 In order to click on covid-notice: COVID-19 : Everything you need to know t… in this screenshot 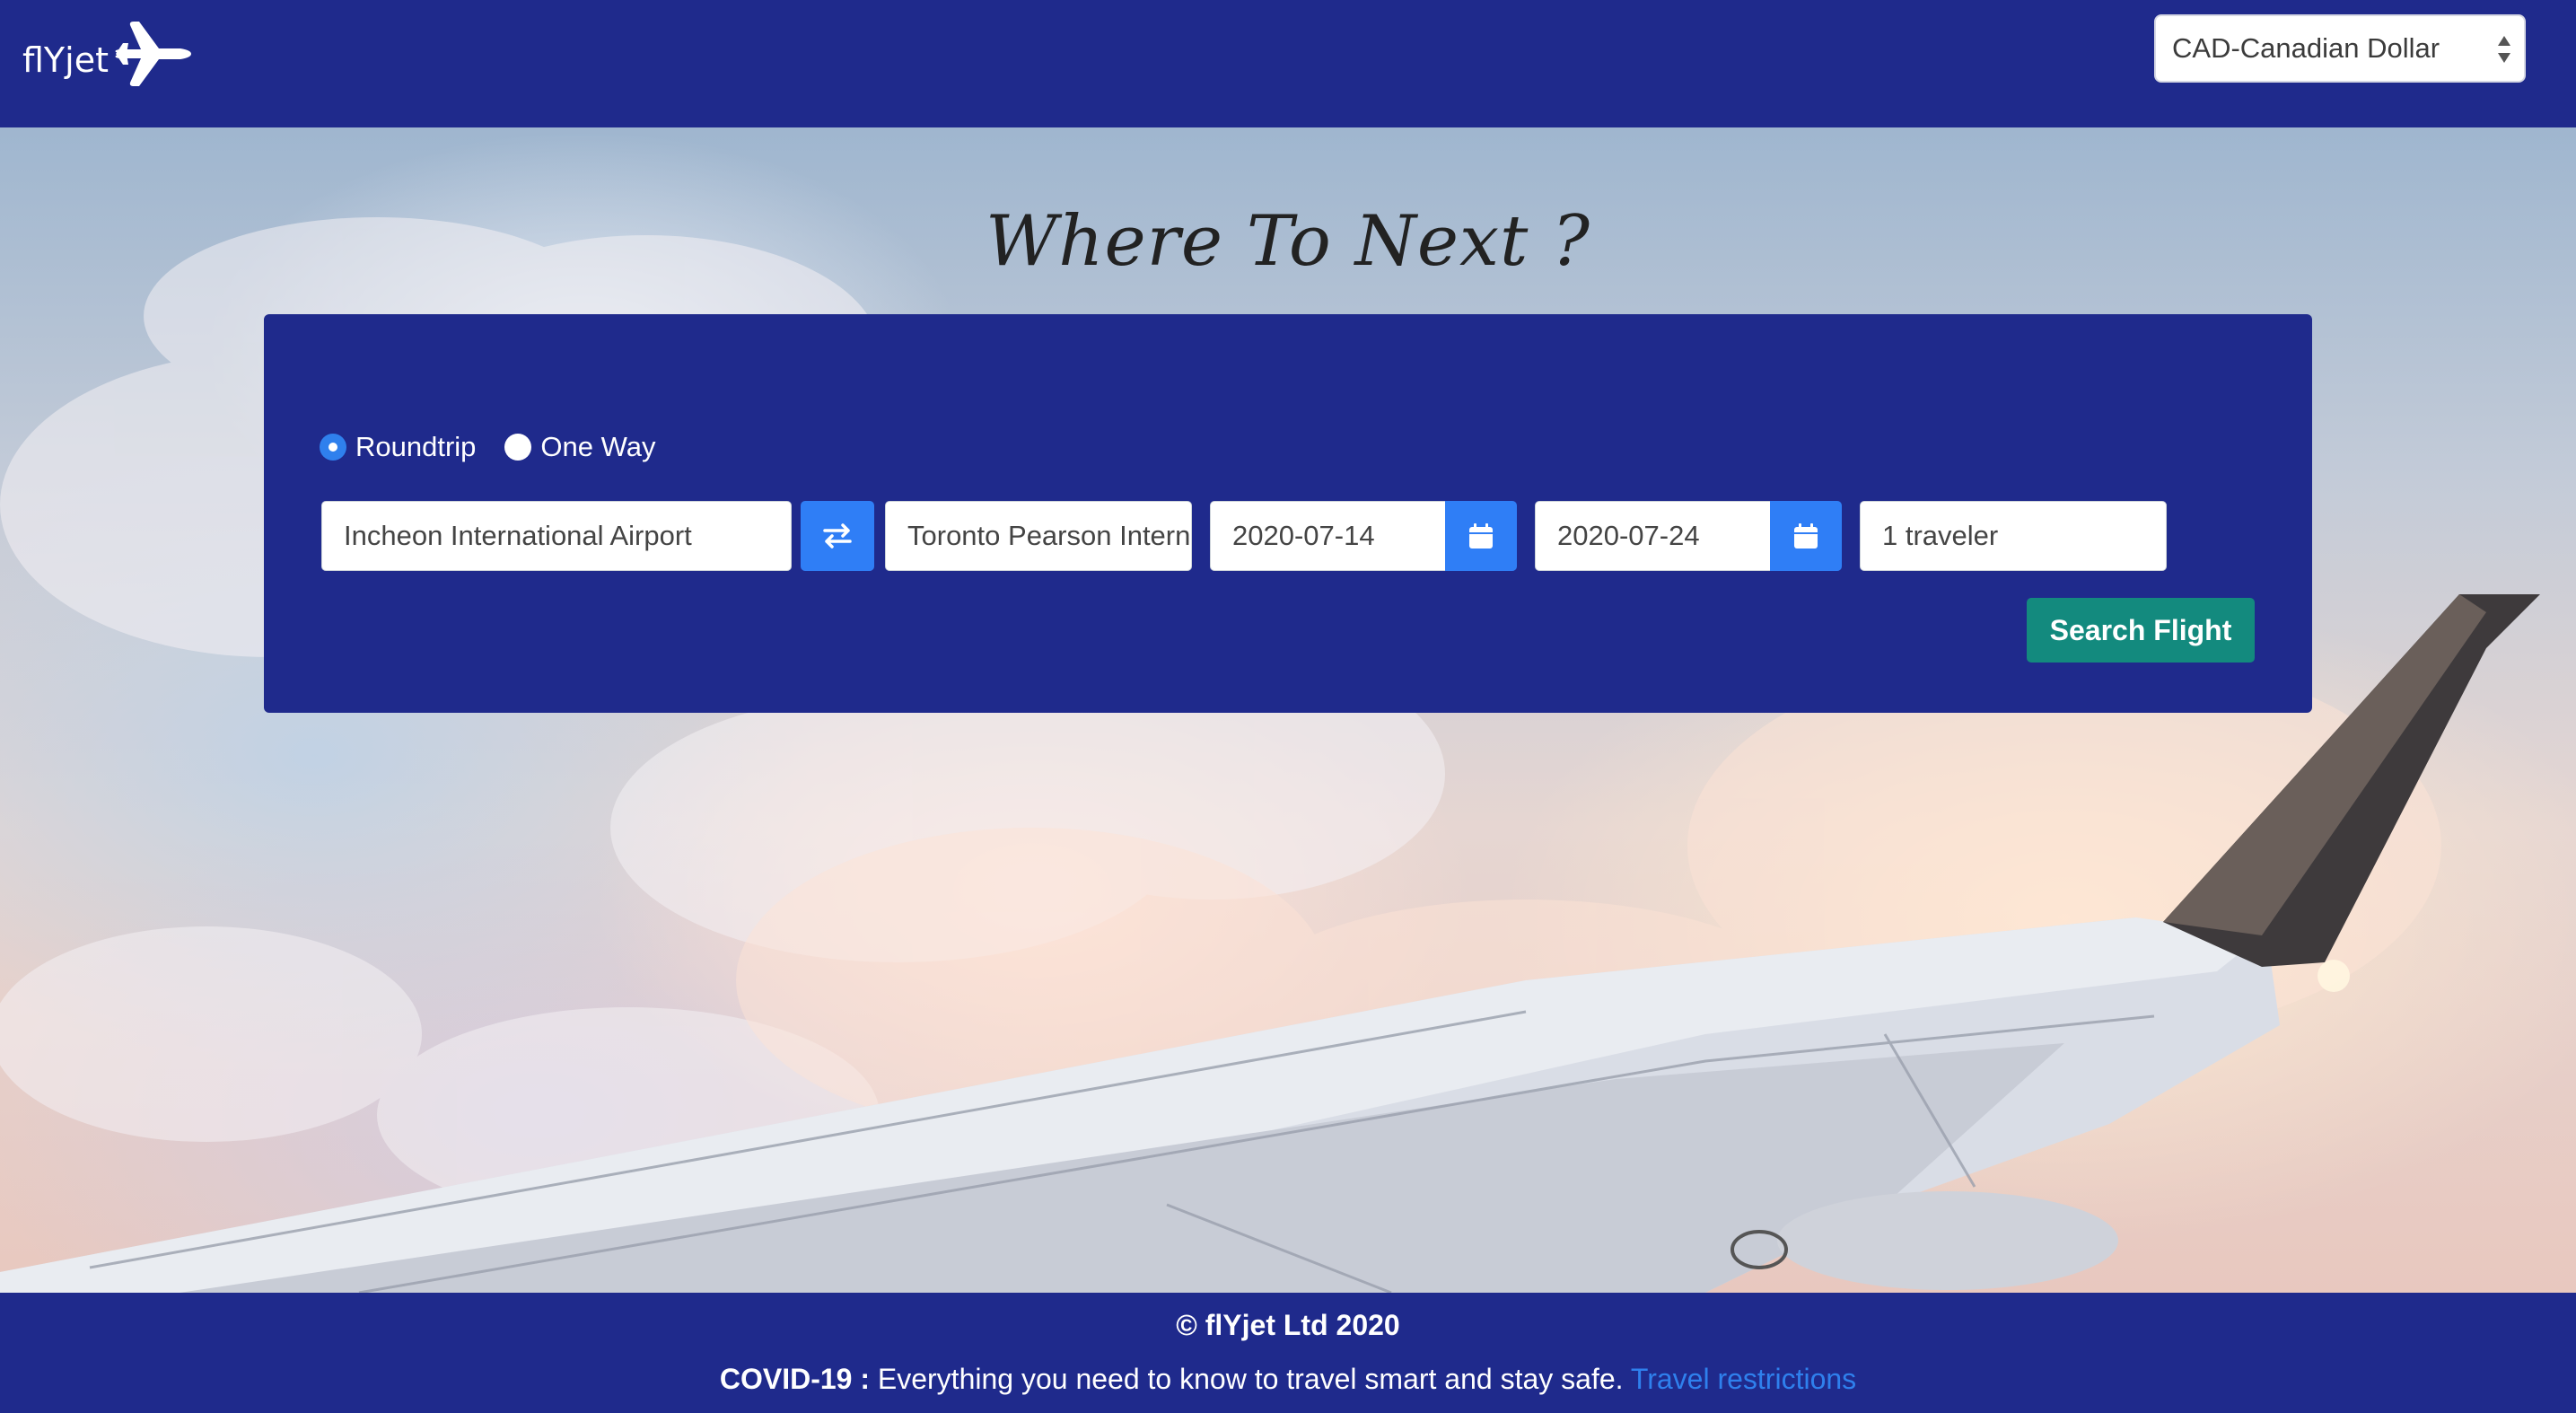, I will do `click(1288, 1379)`.